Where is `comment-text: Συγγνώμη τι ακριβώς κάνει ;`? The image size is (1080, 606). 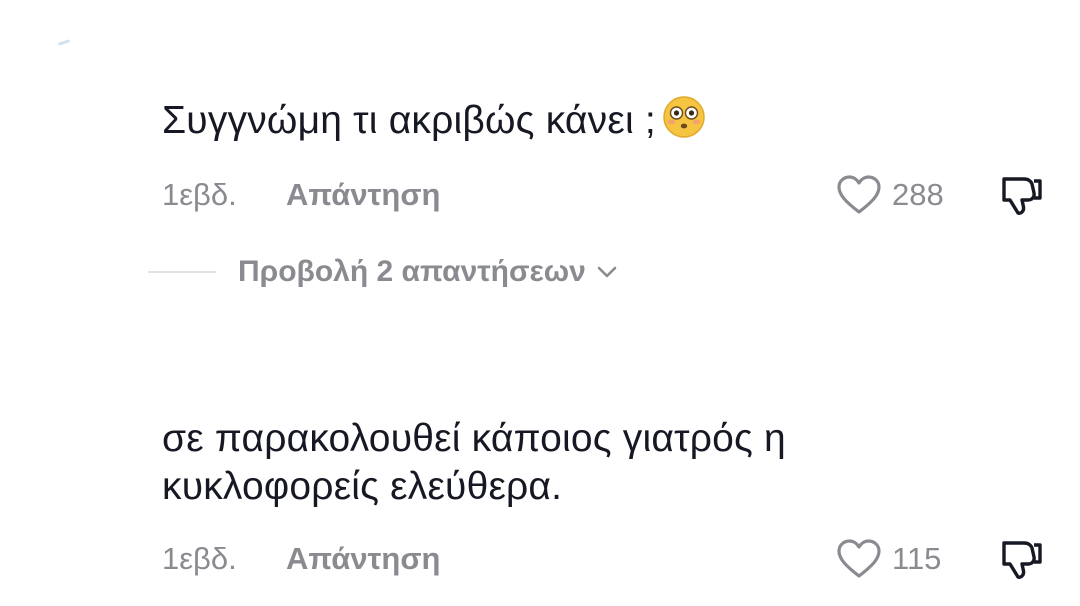
comment-text: Συγγνώμη τι ακριβώς κάνει ; is located at coordinates (409, 120).